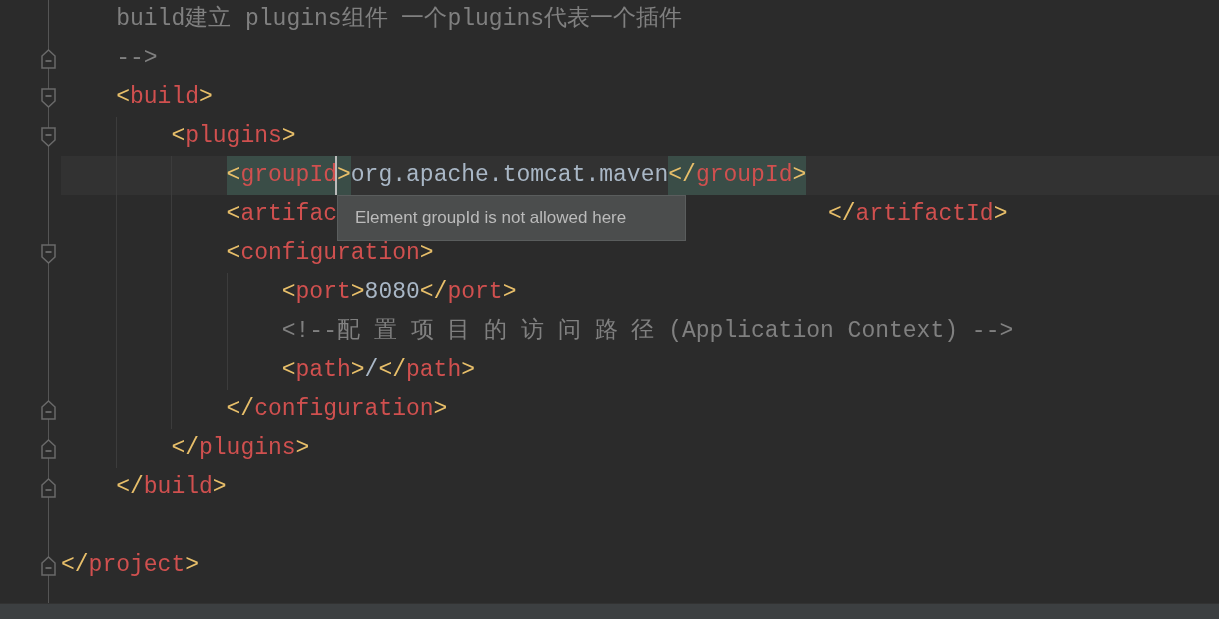 This screenshot has width=1219, height=619. What do you see at coordinates (137, 565) in the screenshot?
I see `tag-name: project` at bounding box center [137, 565].